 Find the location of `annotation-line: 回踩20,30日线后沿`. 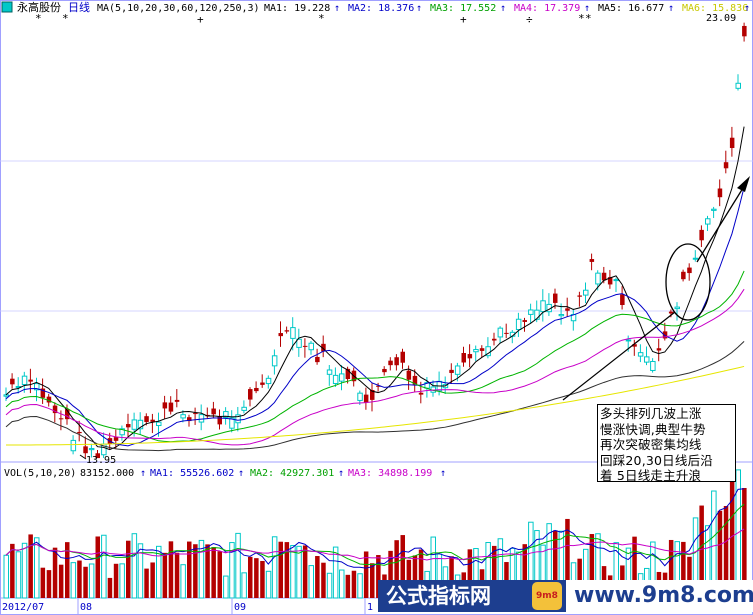

annotation-line: 回踩20,30日线后沿 is located at coordinates (656, 460).